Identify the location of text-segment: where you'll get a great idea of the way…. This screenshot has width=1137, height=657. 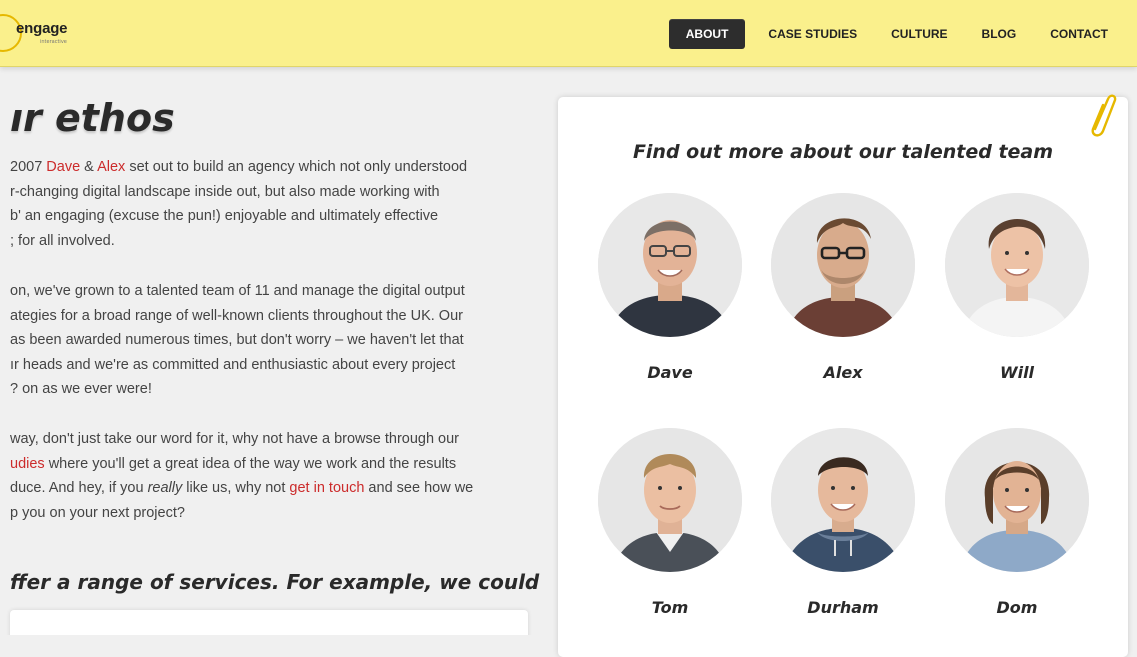
(250, 463).